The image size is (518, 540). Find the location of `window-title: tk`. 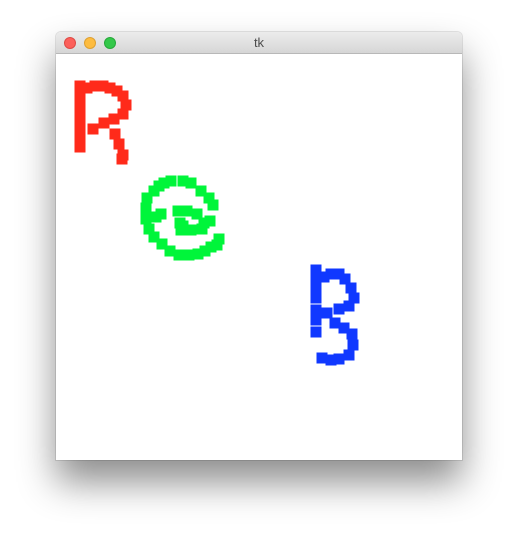

window-title: tk is located at coordinates (259, 42).